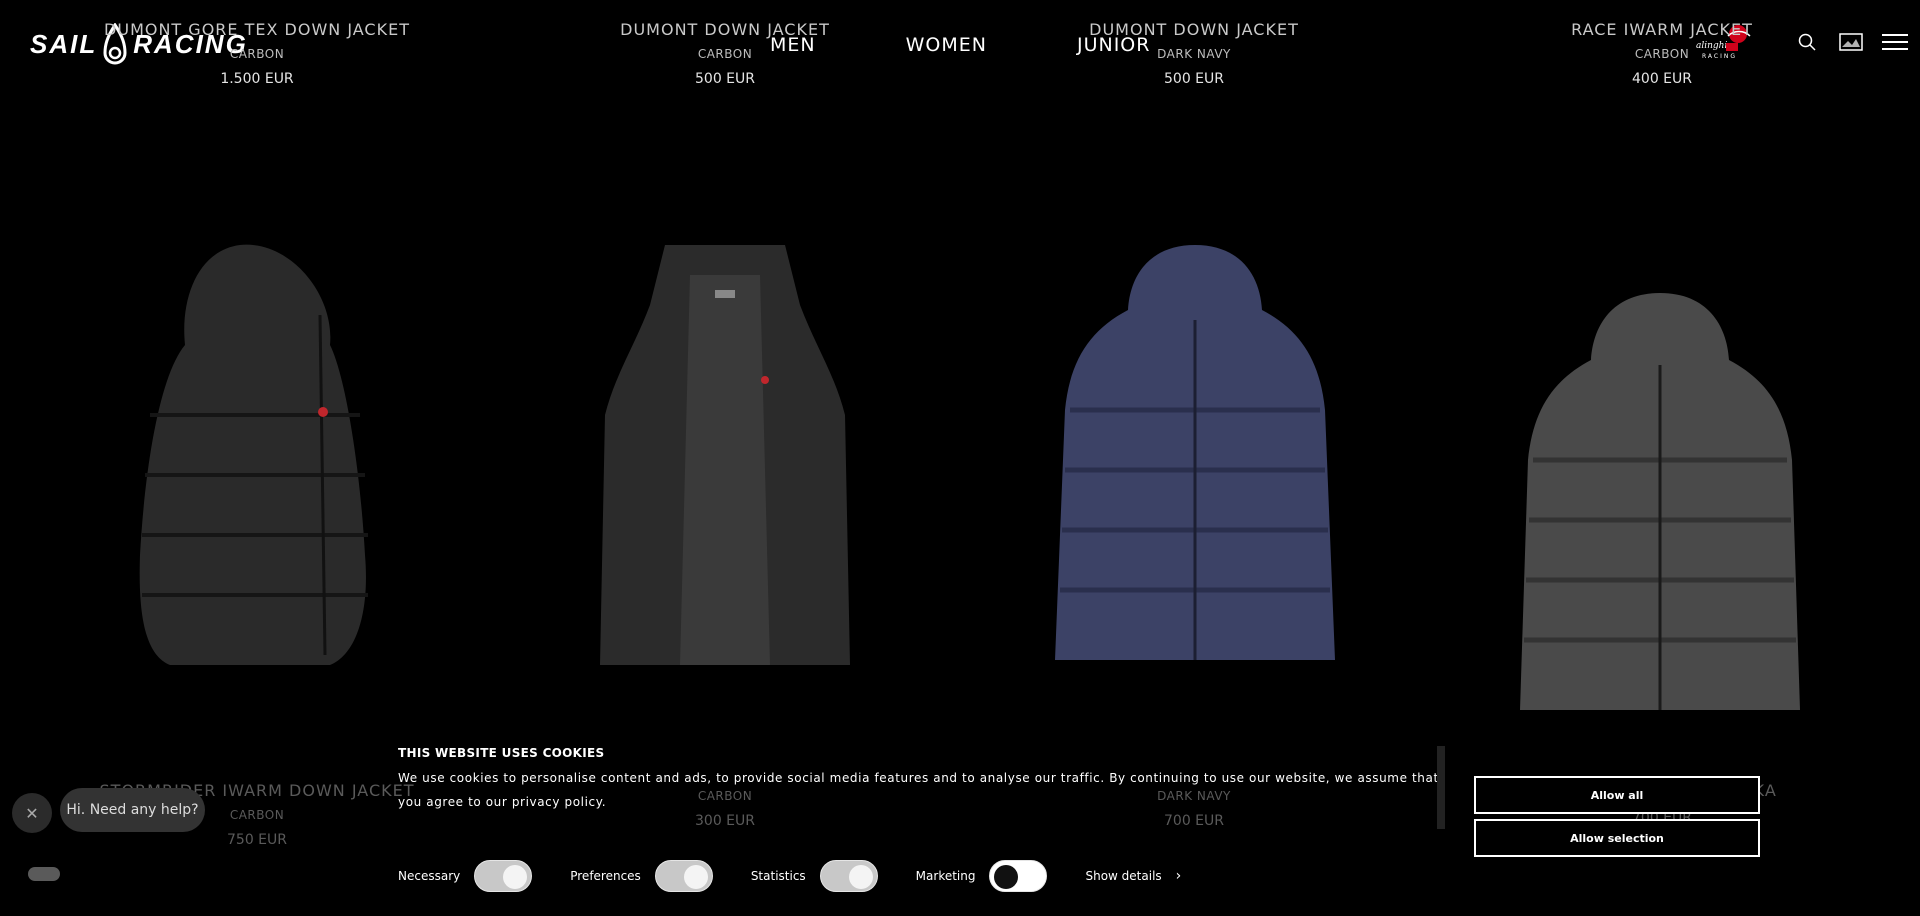 The height and width of the screenshot is (916, 1920). Describe the element at coordinates (982, 876) in the screenshot. I see `pref-marketing: Marketing` at that location.